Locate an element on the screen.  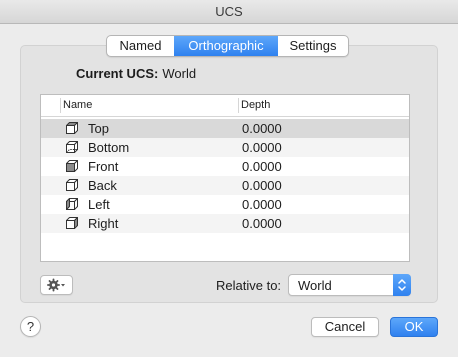
table-row: Front 0.0000 is located at coordinates (225, 166).